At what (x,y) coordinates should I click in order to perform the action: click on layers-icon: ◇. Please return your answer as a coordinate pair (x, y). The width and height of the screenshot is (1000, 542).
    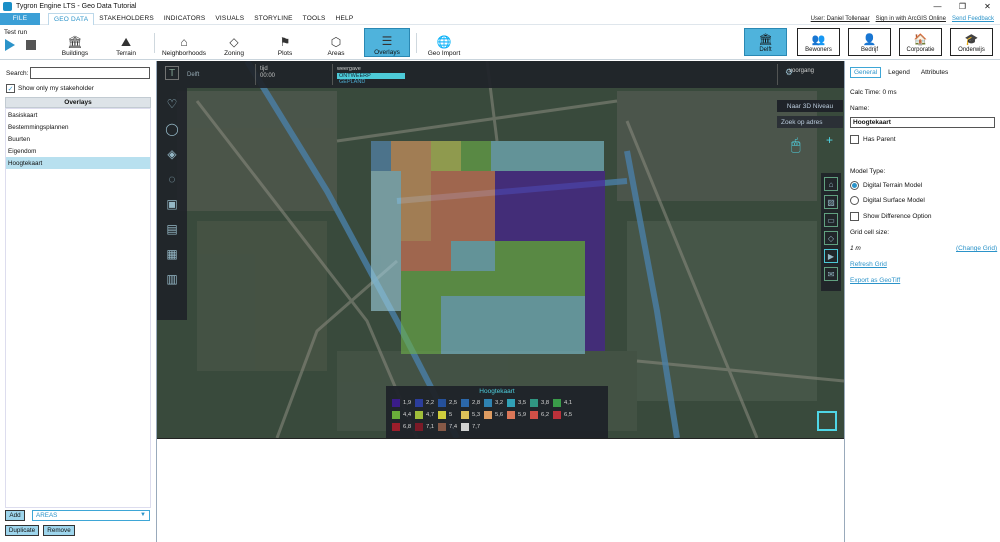
    Looking at the image, I should click on (831, 238).